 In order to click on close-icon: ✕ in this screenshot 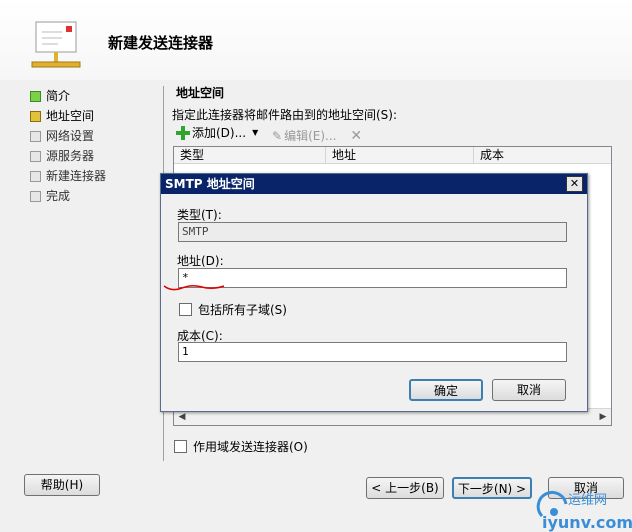, I will do `click(574, 184)`.